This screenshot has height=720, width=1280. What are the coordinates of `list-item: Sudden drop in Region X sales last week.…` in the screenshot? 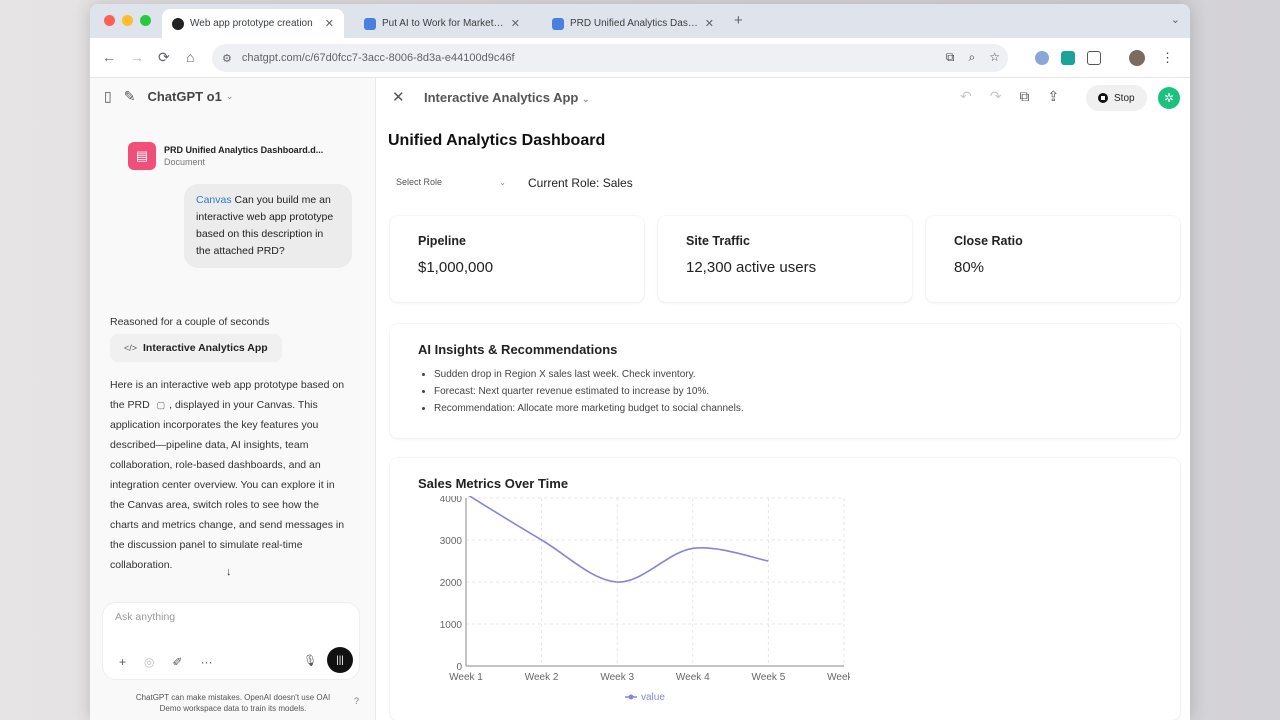 It's located at (589, 374).